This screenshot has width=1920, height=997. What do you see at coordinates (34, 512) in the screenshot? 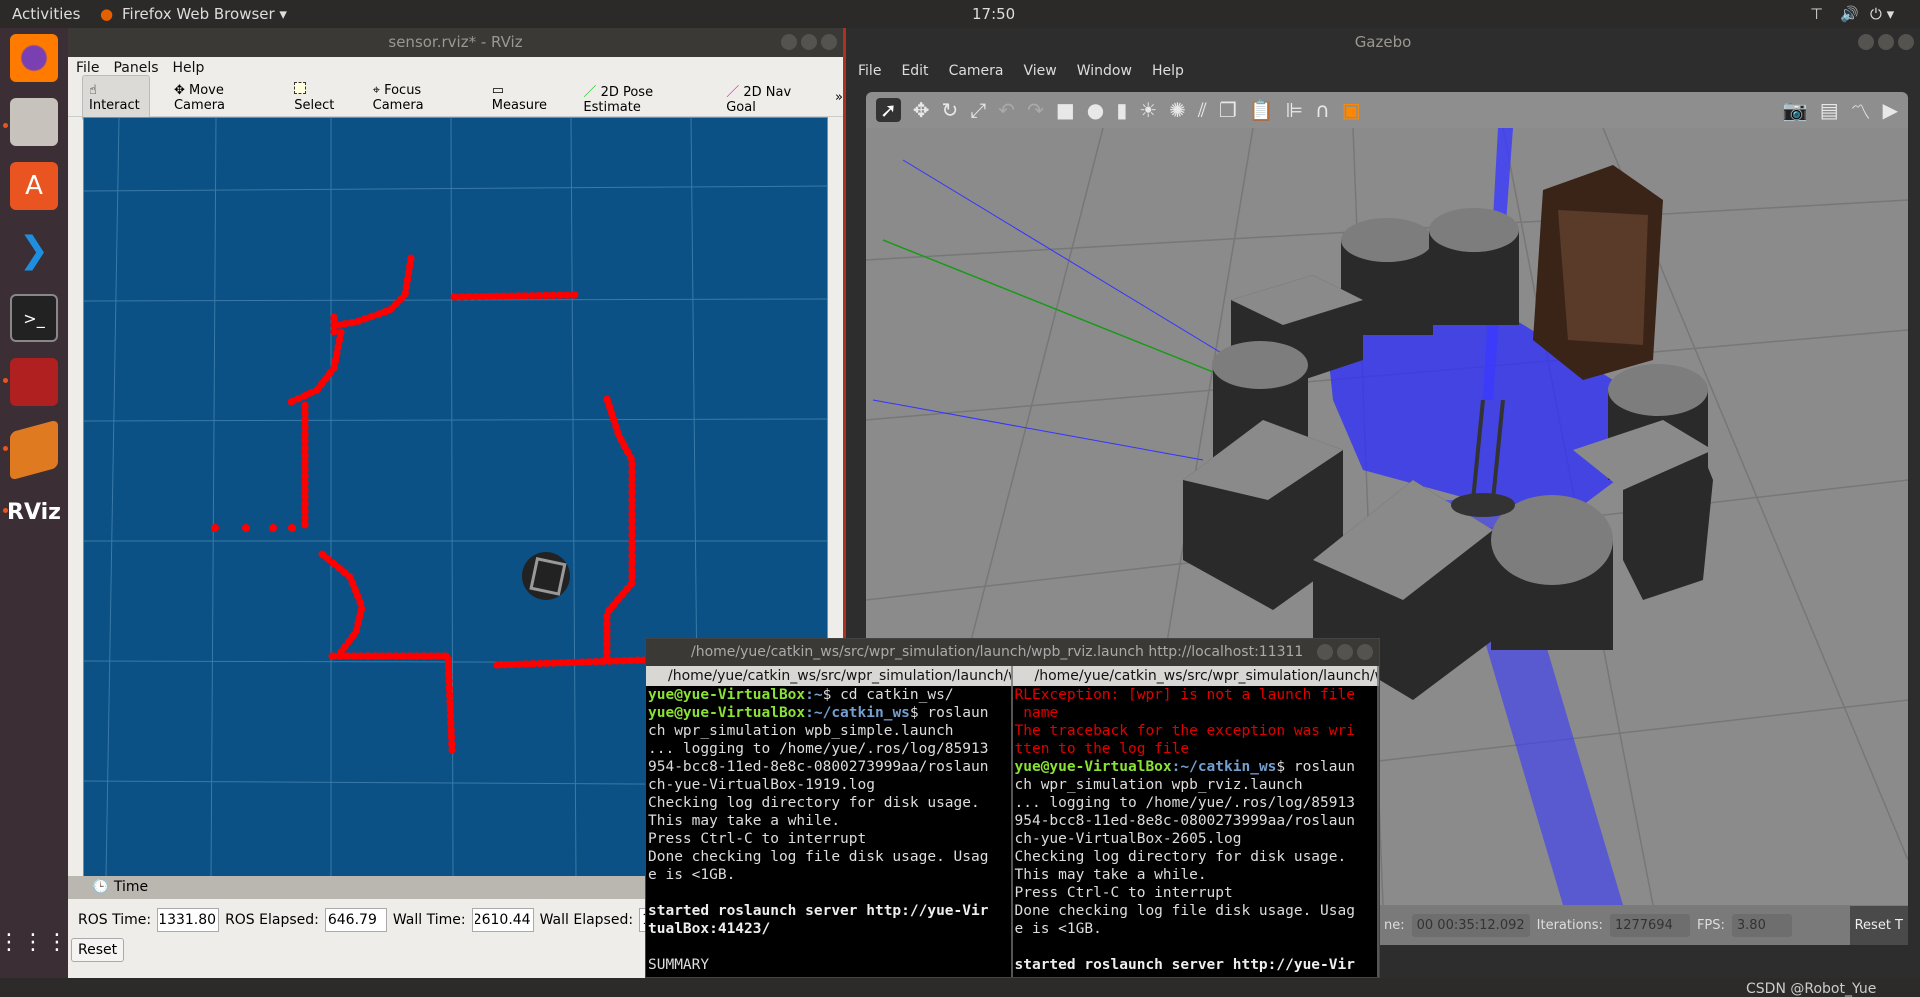
I see `rviz-icon: RViz` at bounding box center [34, 512].